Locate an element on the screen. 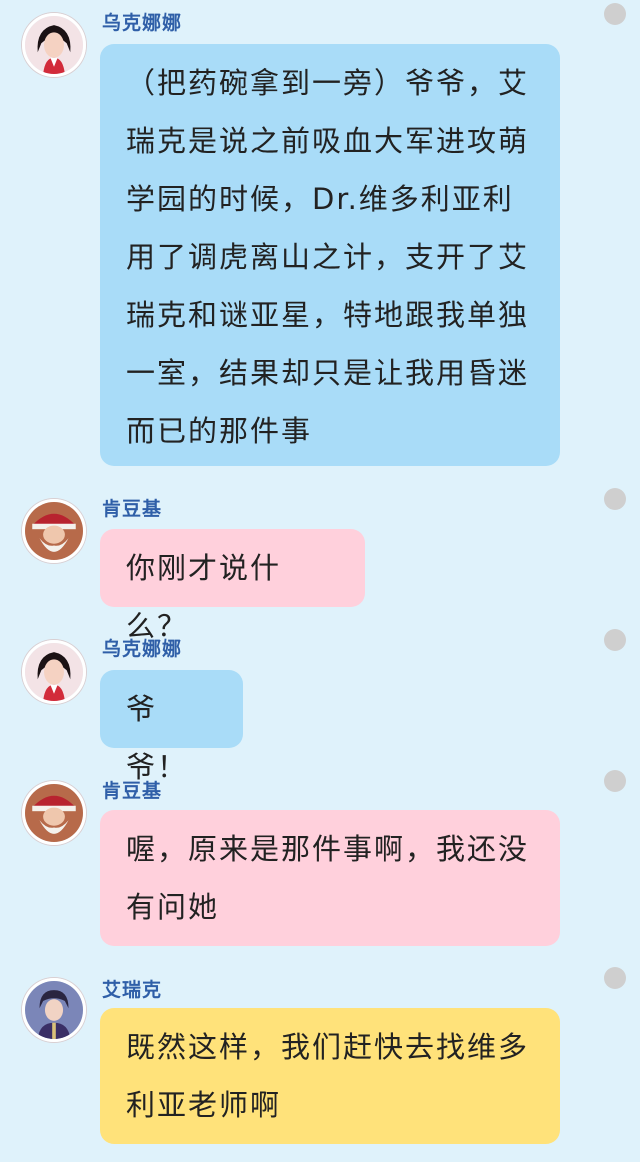 Image resolution: width=640 pixels, height=1162 pixels. young-man-avatar-icon is located at coordinates (54, 1010).